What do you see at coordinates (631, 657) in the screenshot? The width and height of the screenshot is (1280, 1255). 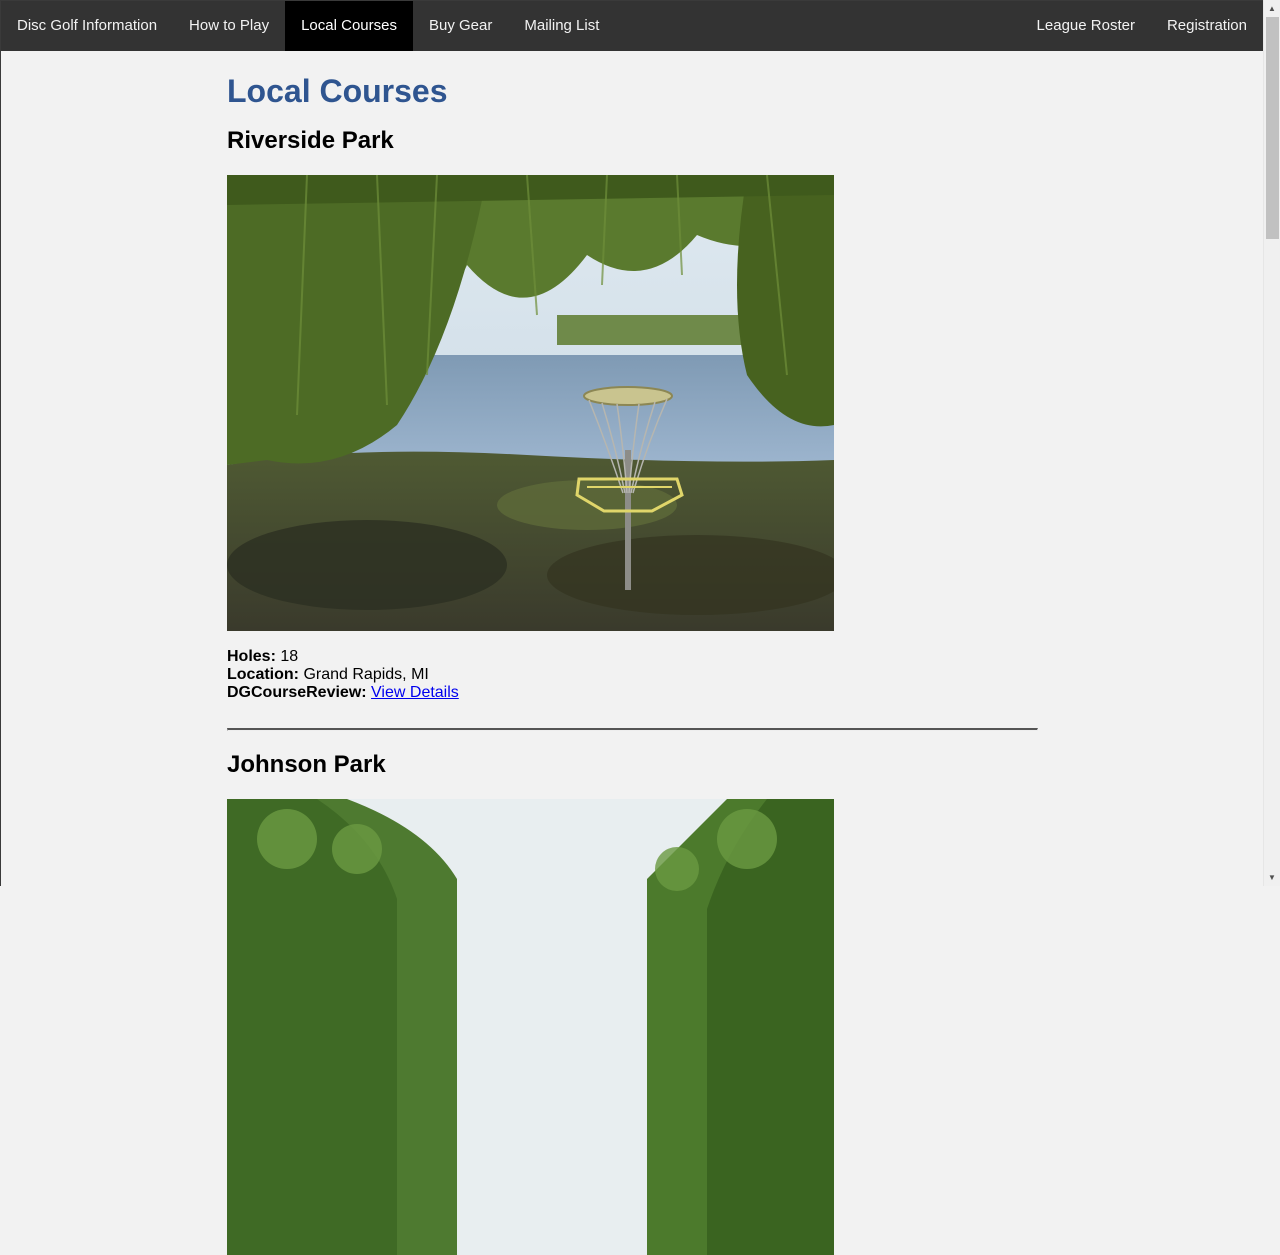 I see `holes-row: Holes: 18` at bounding box center [631, 657].